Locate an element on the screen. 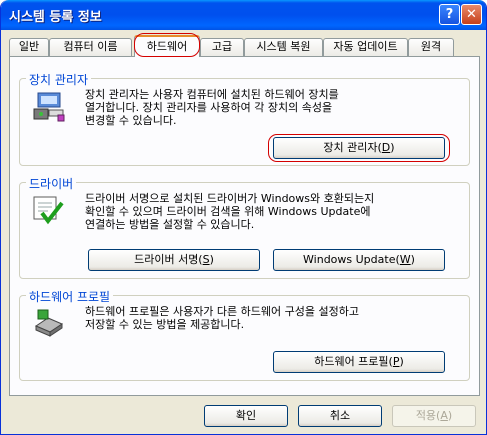  driver-signing-icon is located at coordinates (48, 211).